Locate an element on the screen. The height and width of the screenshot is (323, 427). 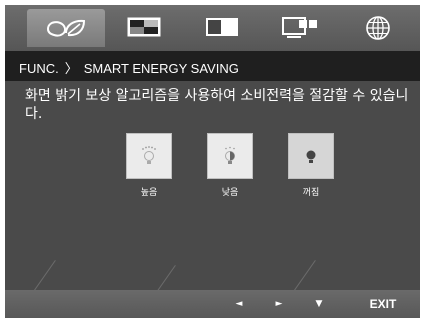
tab-language is located at coordinates (378, 28).